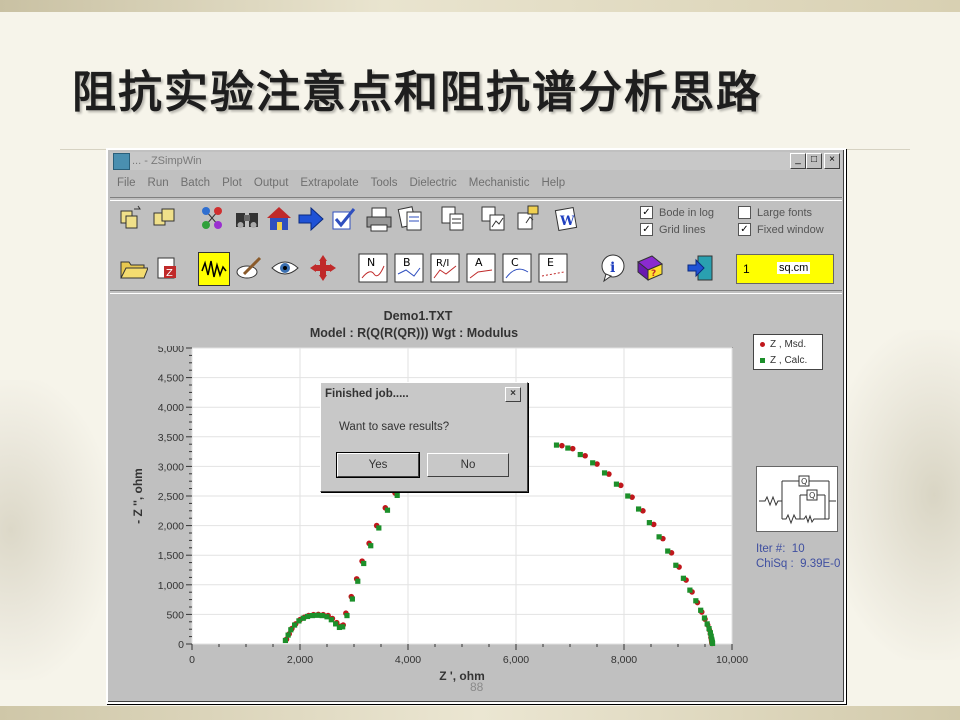 The width and height of the screenshot is (960, 720). What do you see at coordinates (214, 269) in the screenshot?
I see `fit-icon` at bounding box center [214, 269].